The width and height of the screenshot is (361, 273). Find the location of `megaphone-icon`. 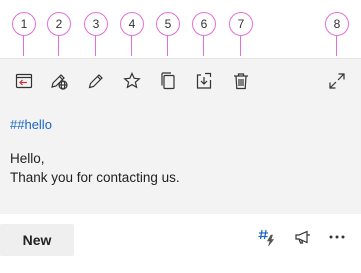

megaphone-icon is located at coordinates (303, 239).